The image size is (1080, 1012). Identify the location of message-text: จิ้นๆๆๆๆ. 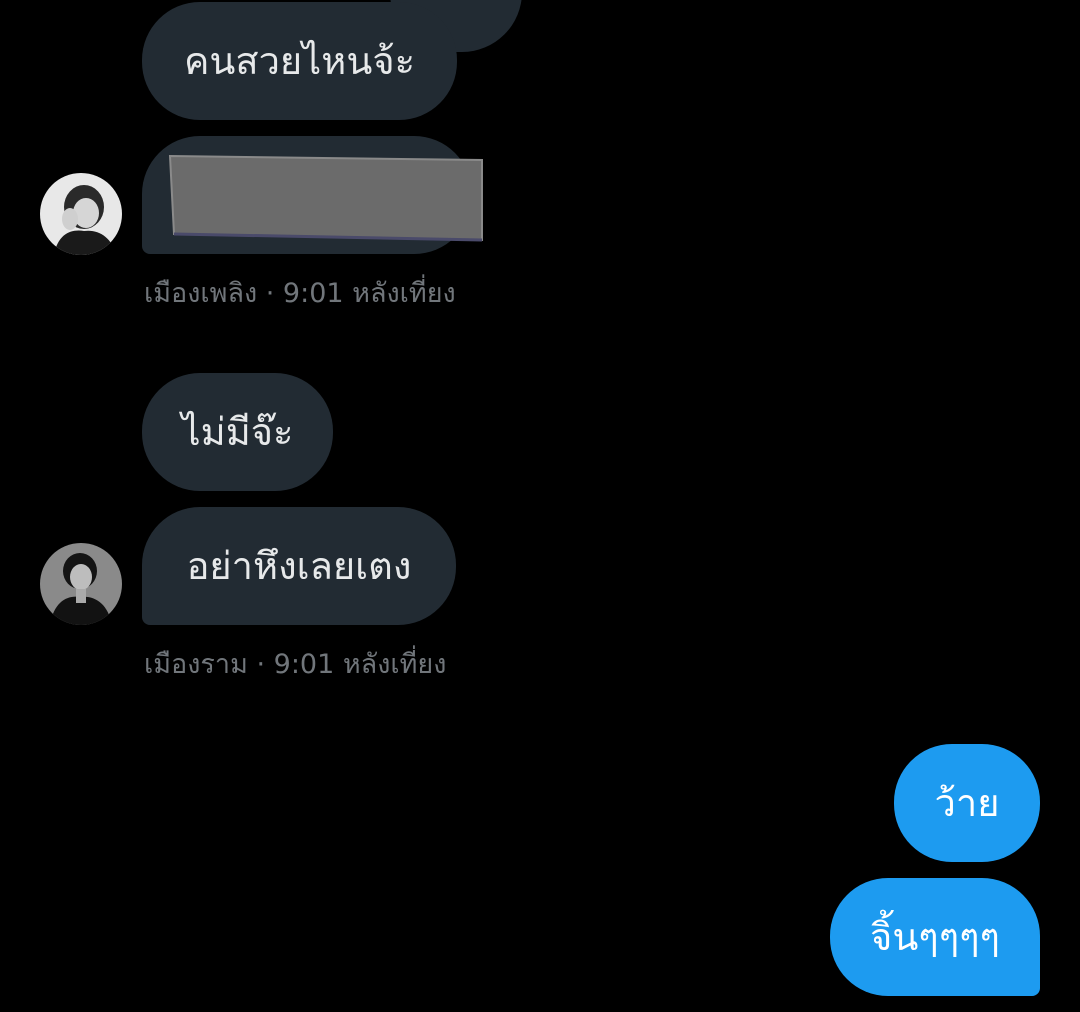
(935, 937).